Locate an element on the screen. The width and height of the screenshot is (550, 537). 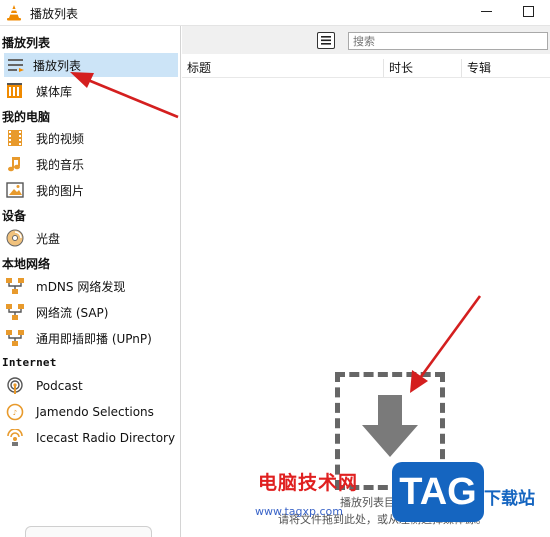
sidebar-item-podcast: Podcast is located at coordinates (91, 386).